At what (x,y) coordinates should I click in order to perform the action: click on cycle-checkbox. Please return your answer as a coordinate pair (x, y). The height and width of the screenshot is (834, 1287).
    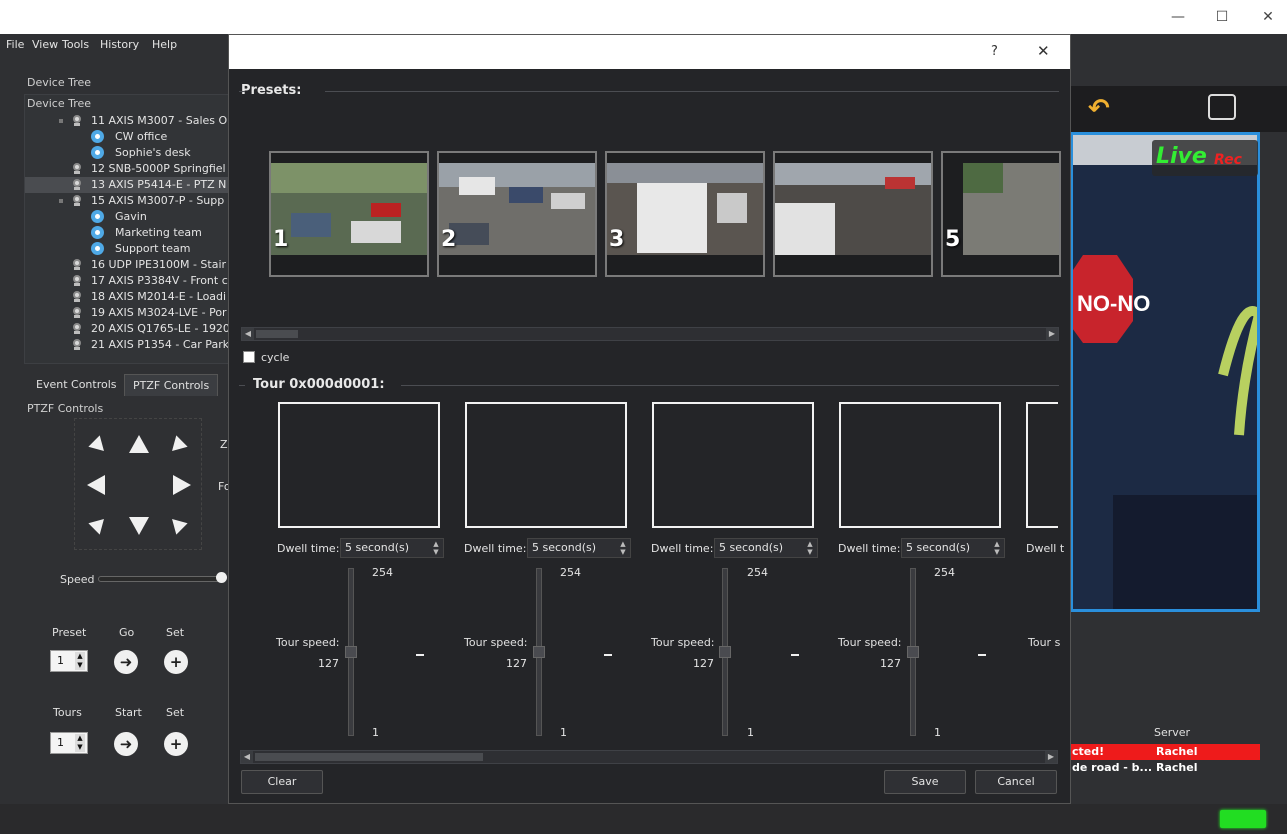
    Looking at the image, I should click on (249, 357).